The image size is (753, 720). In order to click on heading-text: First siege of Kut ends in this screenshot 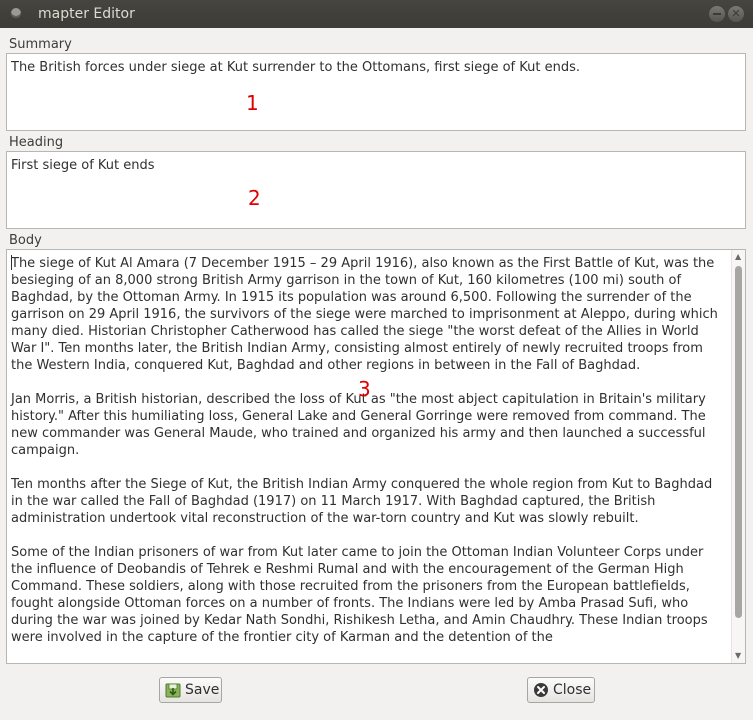, I will do `click(83, 165)`.